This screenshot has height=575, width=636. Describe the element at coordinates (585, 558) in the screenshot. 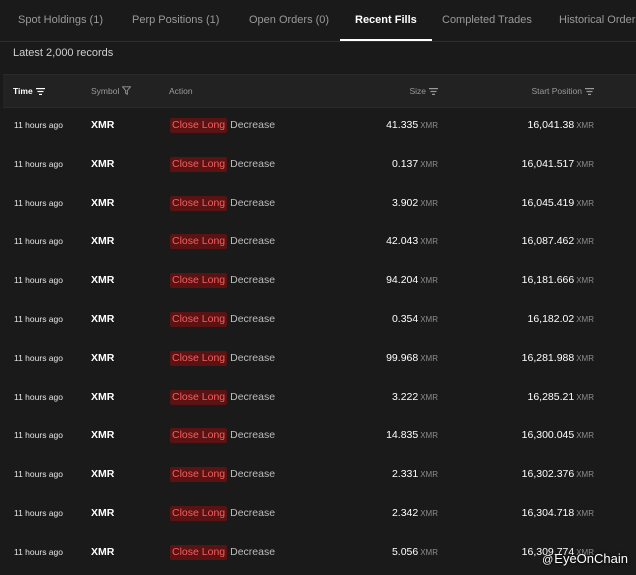

I see `watermark: @EyeOnChain` at that location.